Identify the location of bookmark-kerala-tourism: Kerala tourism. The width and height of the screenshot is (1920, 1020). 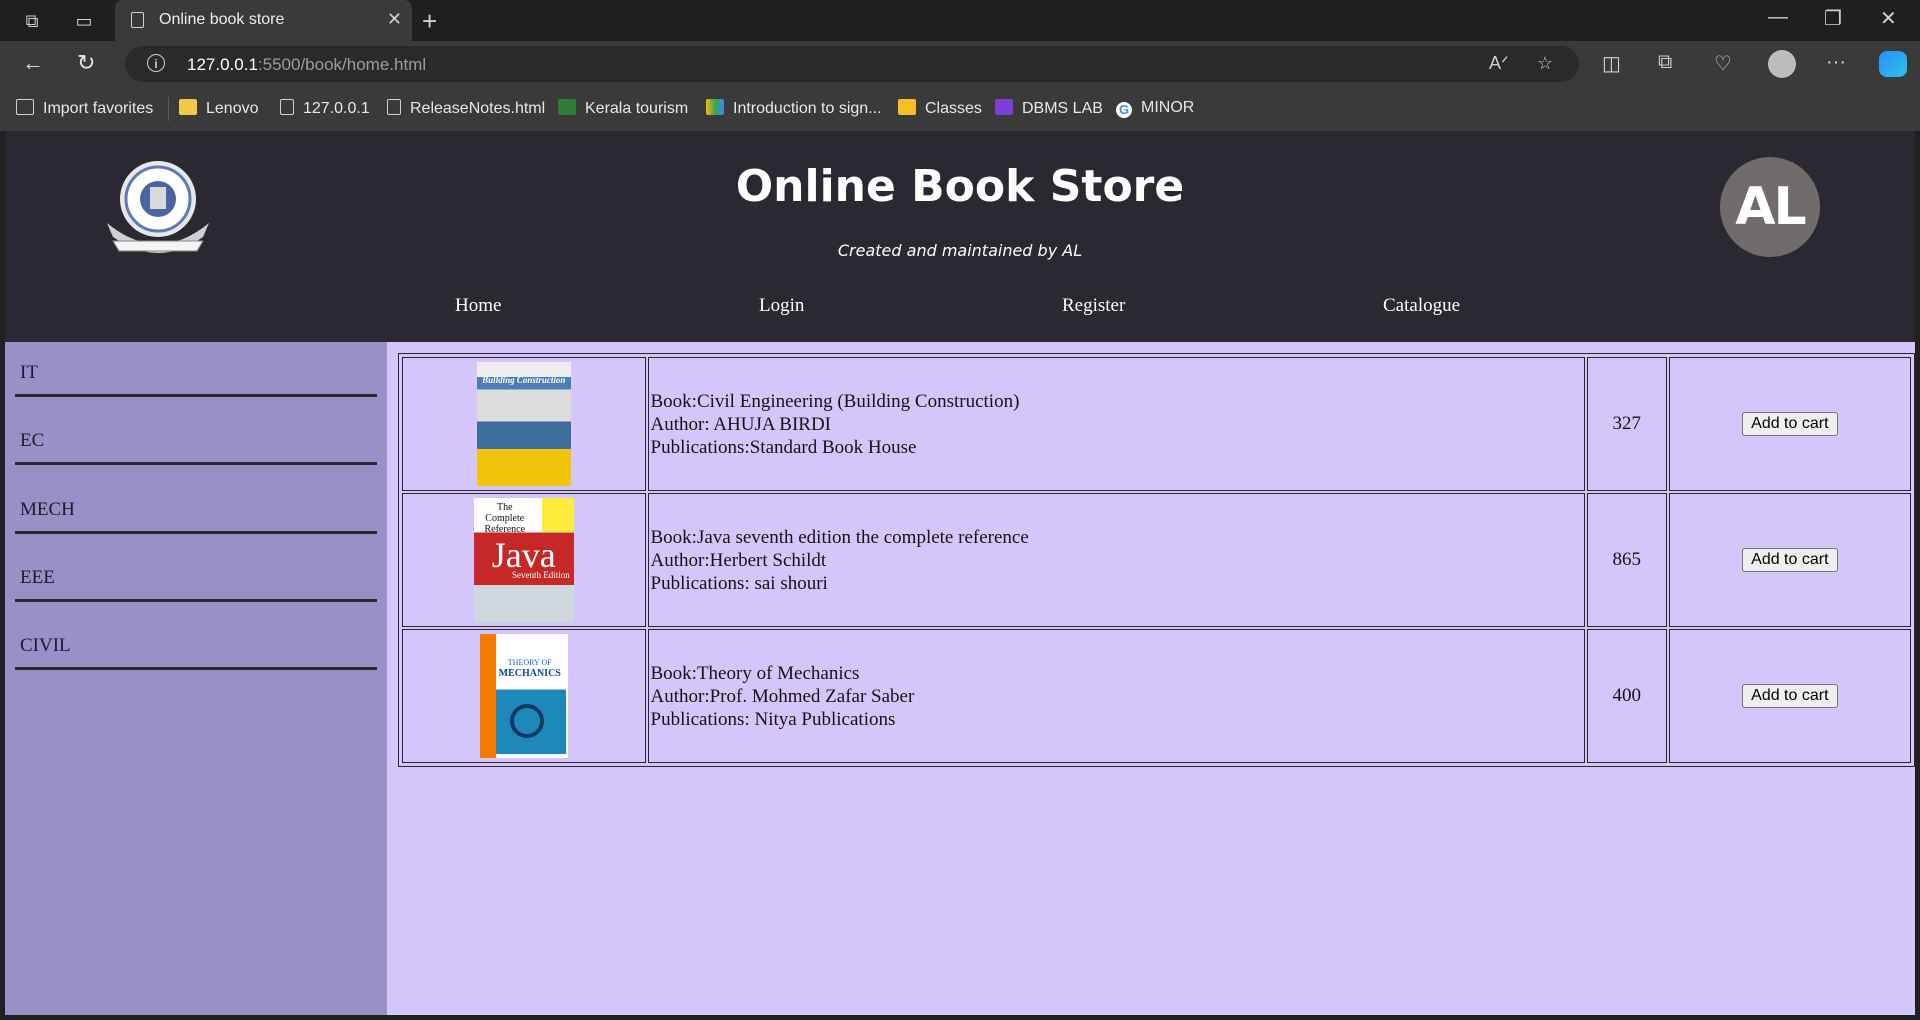
(623, 108).